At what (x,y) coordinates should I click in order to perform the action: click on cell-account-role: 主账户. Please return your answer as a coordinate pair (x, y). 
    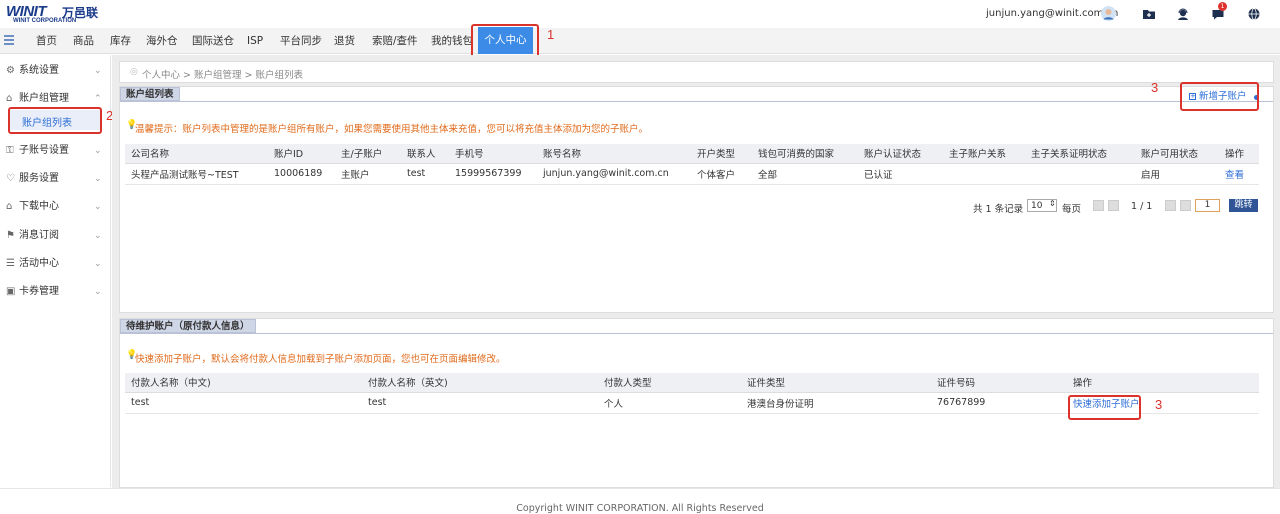
    Looking at the image, I should click on (368, 174).